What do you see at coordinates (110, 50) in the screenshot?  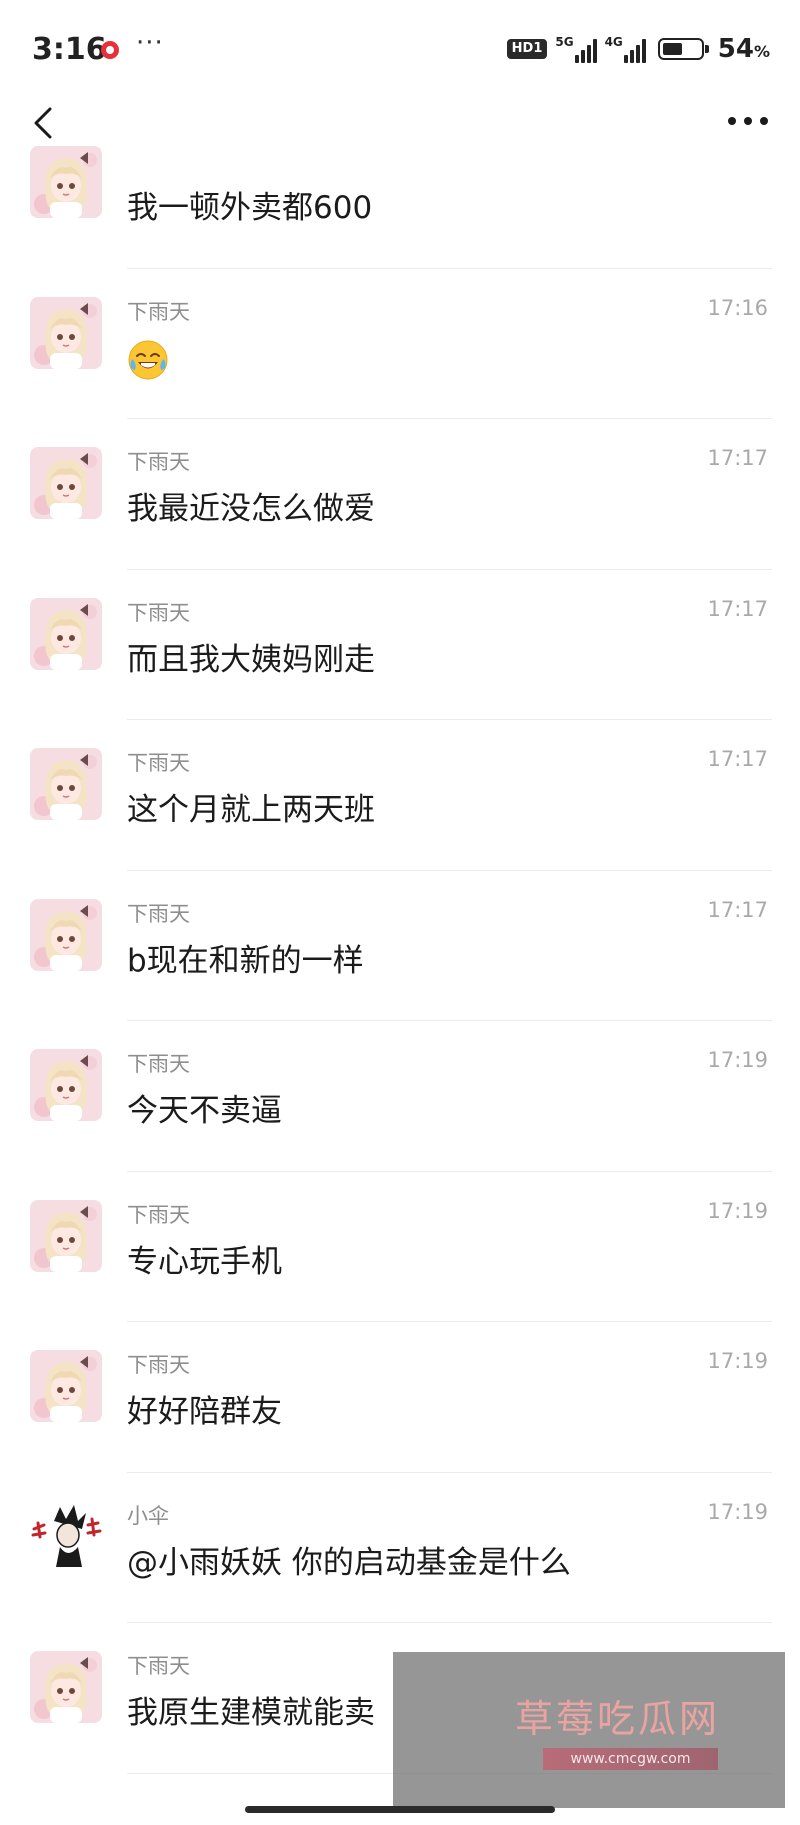 I see `notification-icon` at bounding box center [110, 50].